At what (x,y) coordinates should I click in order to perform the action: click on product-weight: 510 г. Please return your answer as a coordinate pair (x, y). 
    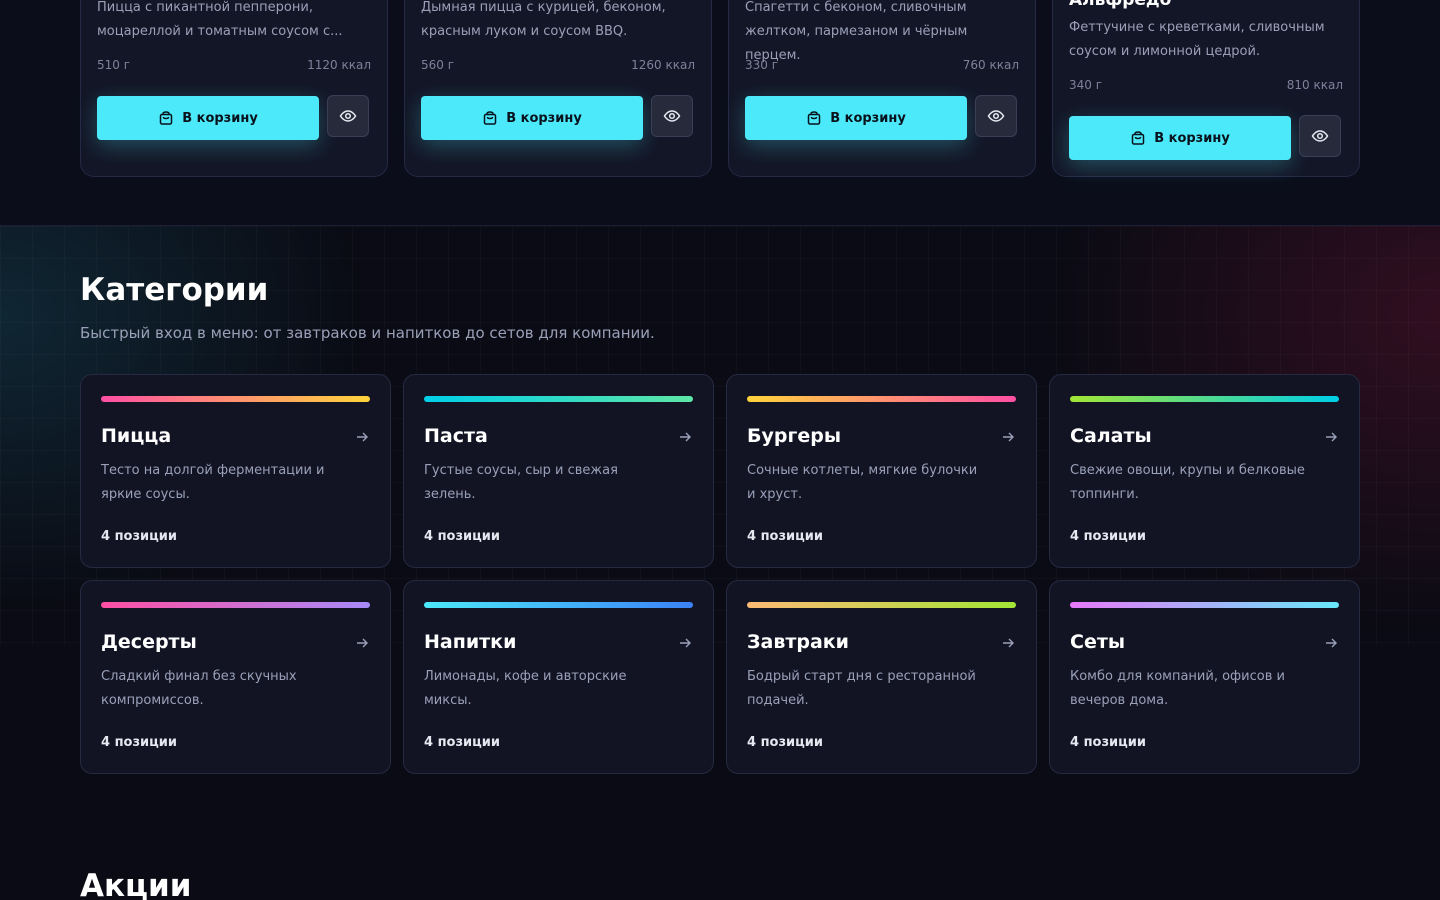
    Looking at the image, I should click on (114, 65).